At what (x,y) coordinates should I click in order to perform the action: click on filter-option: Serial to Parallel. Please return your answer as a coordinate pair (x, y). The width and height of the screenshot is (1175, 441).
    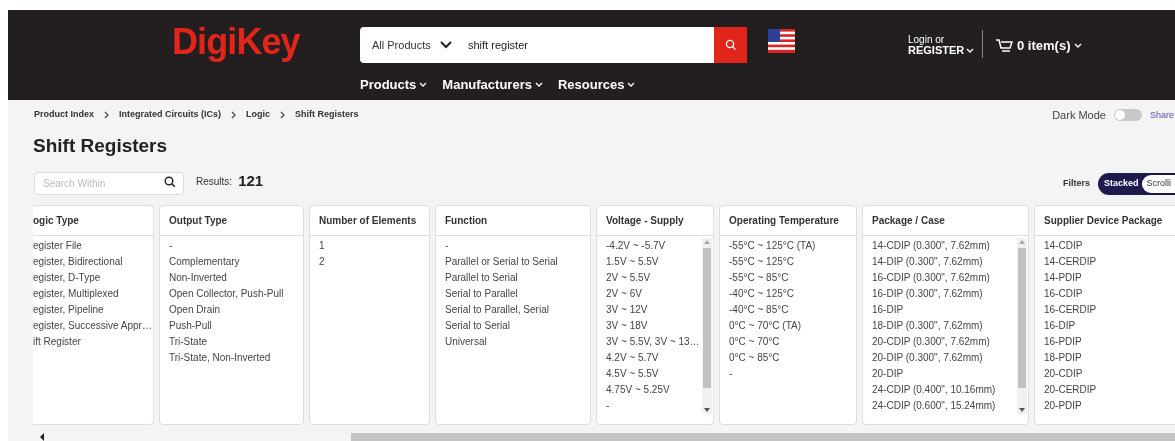
    Looking at the image, I should click on (481, 294).